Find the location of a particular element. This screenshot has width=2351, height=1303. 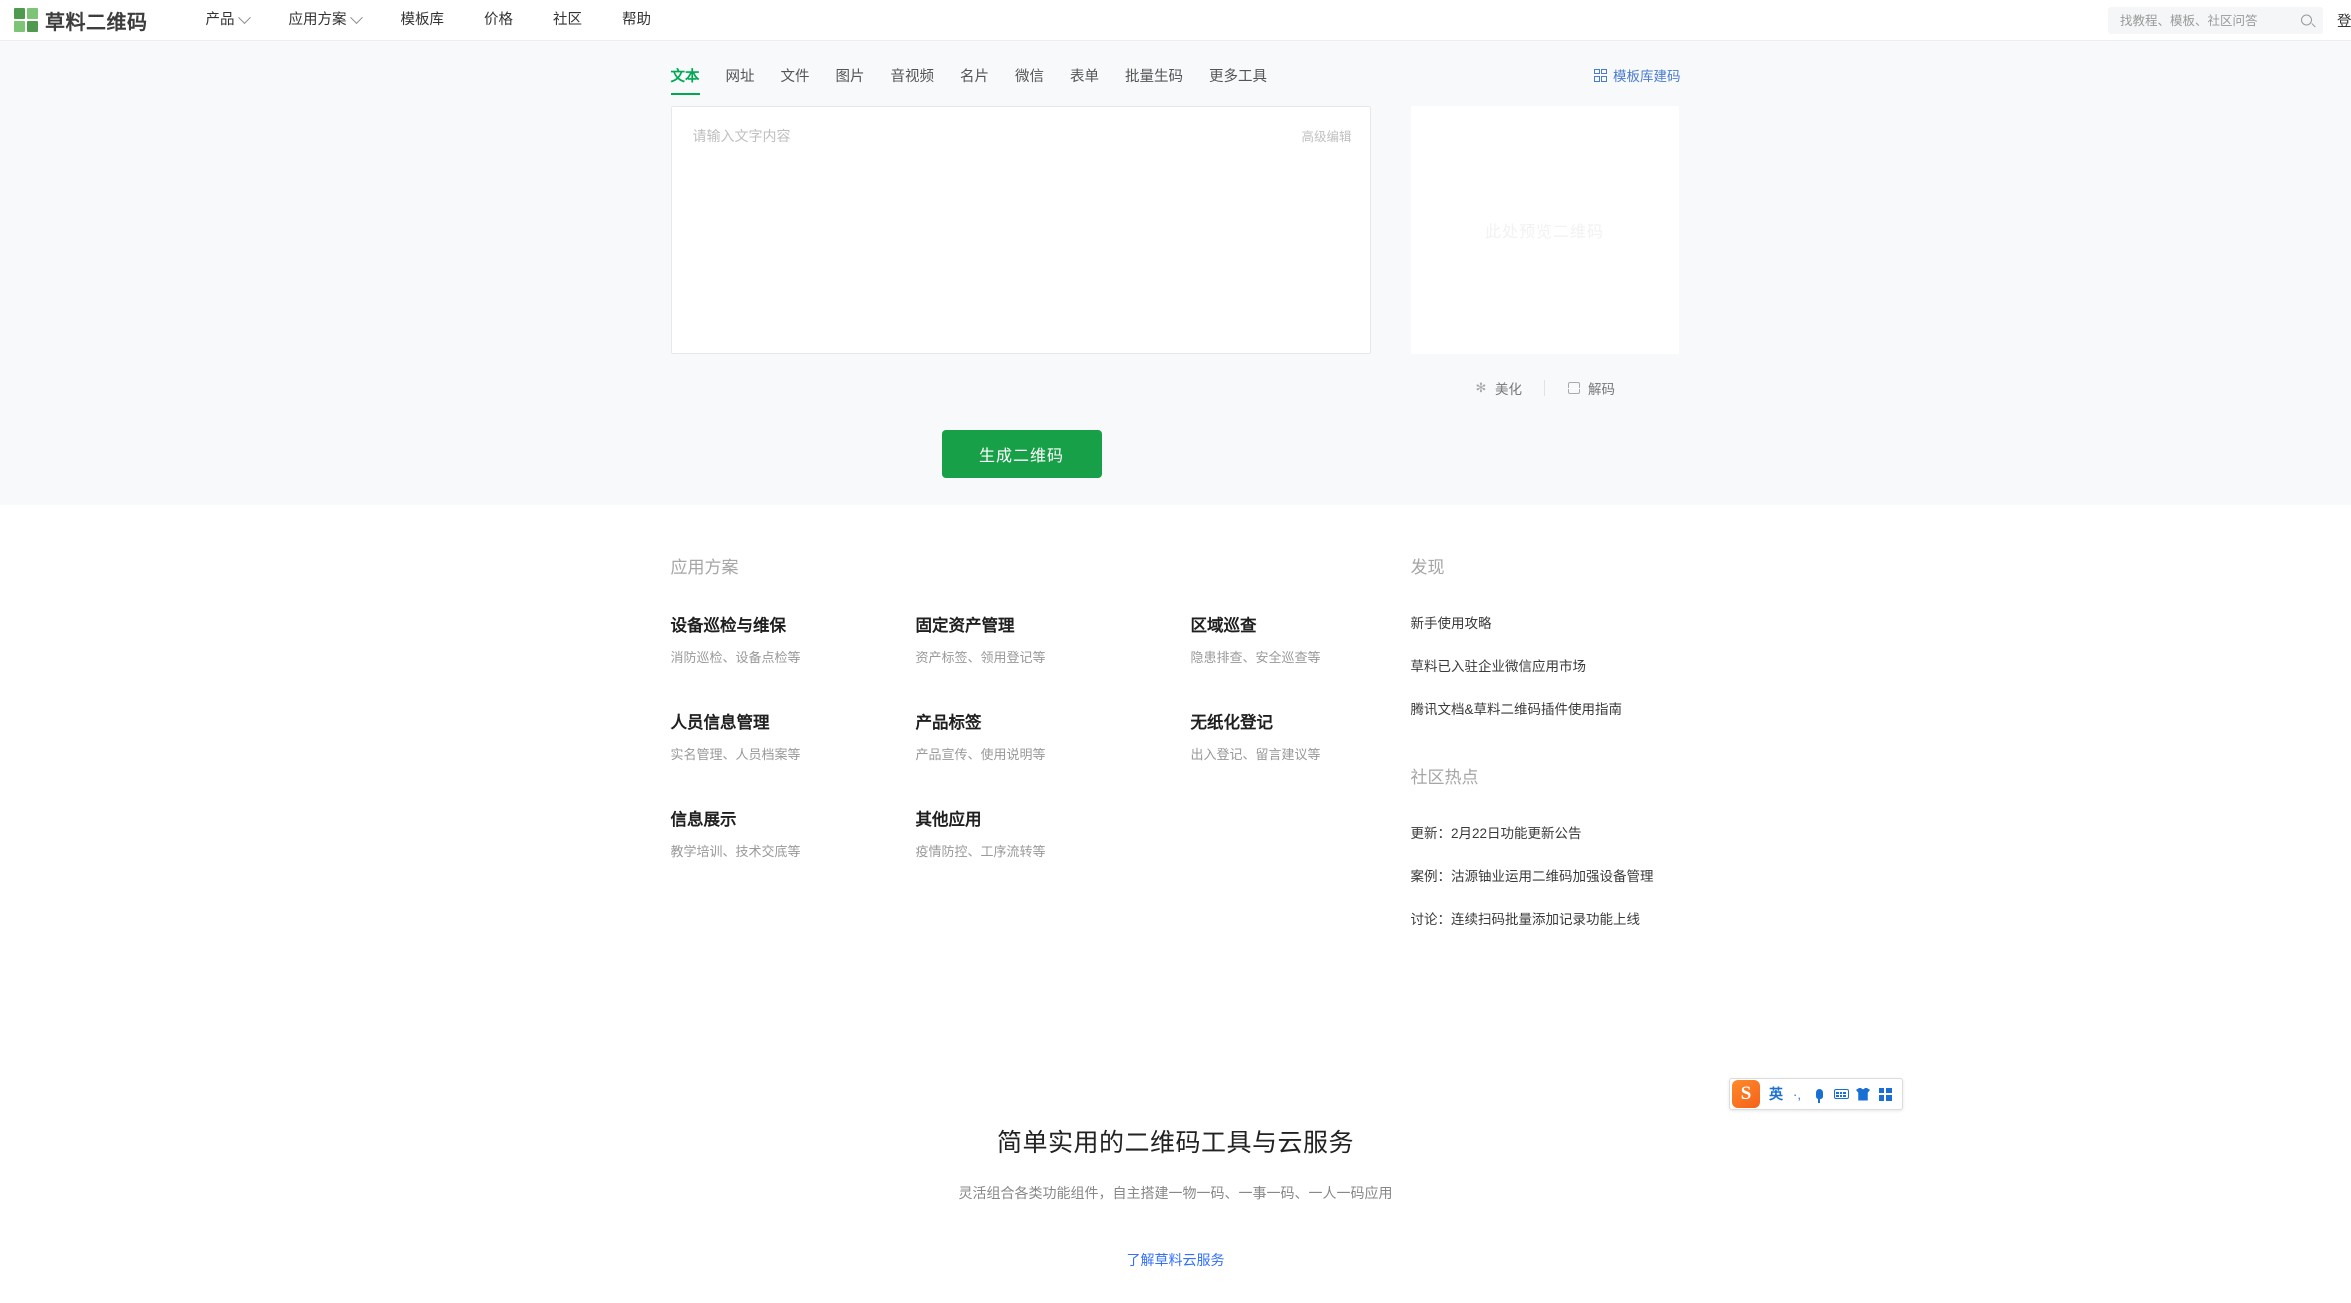

generator-tabs: 文本 网址 文件 图片 音视频 名片 微信 表单 批量生码 更多工具 模板库建码 is located at coordinates (1175, 80).